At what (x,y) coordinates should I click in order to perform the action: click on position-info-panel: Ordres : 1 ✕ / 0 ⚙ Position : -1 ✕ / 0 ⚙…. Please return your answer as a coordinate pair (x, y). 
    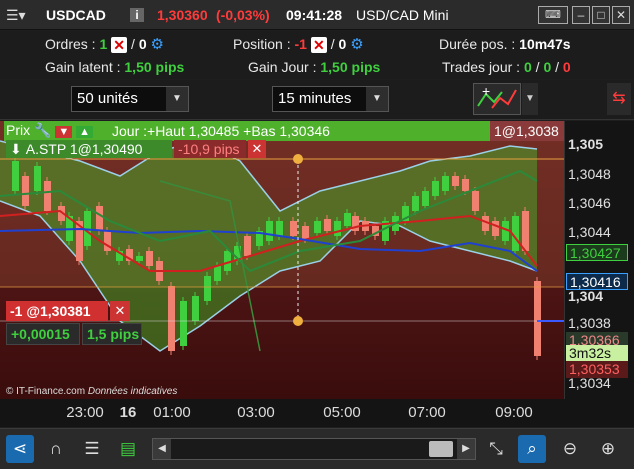
    Looking at the image, I should click on (317, 55).